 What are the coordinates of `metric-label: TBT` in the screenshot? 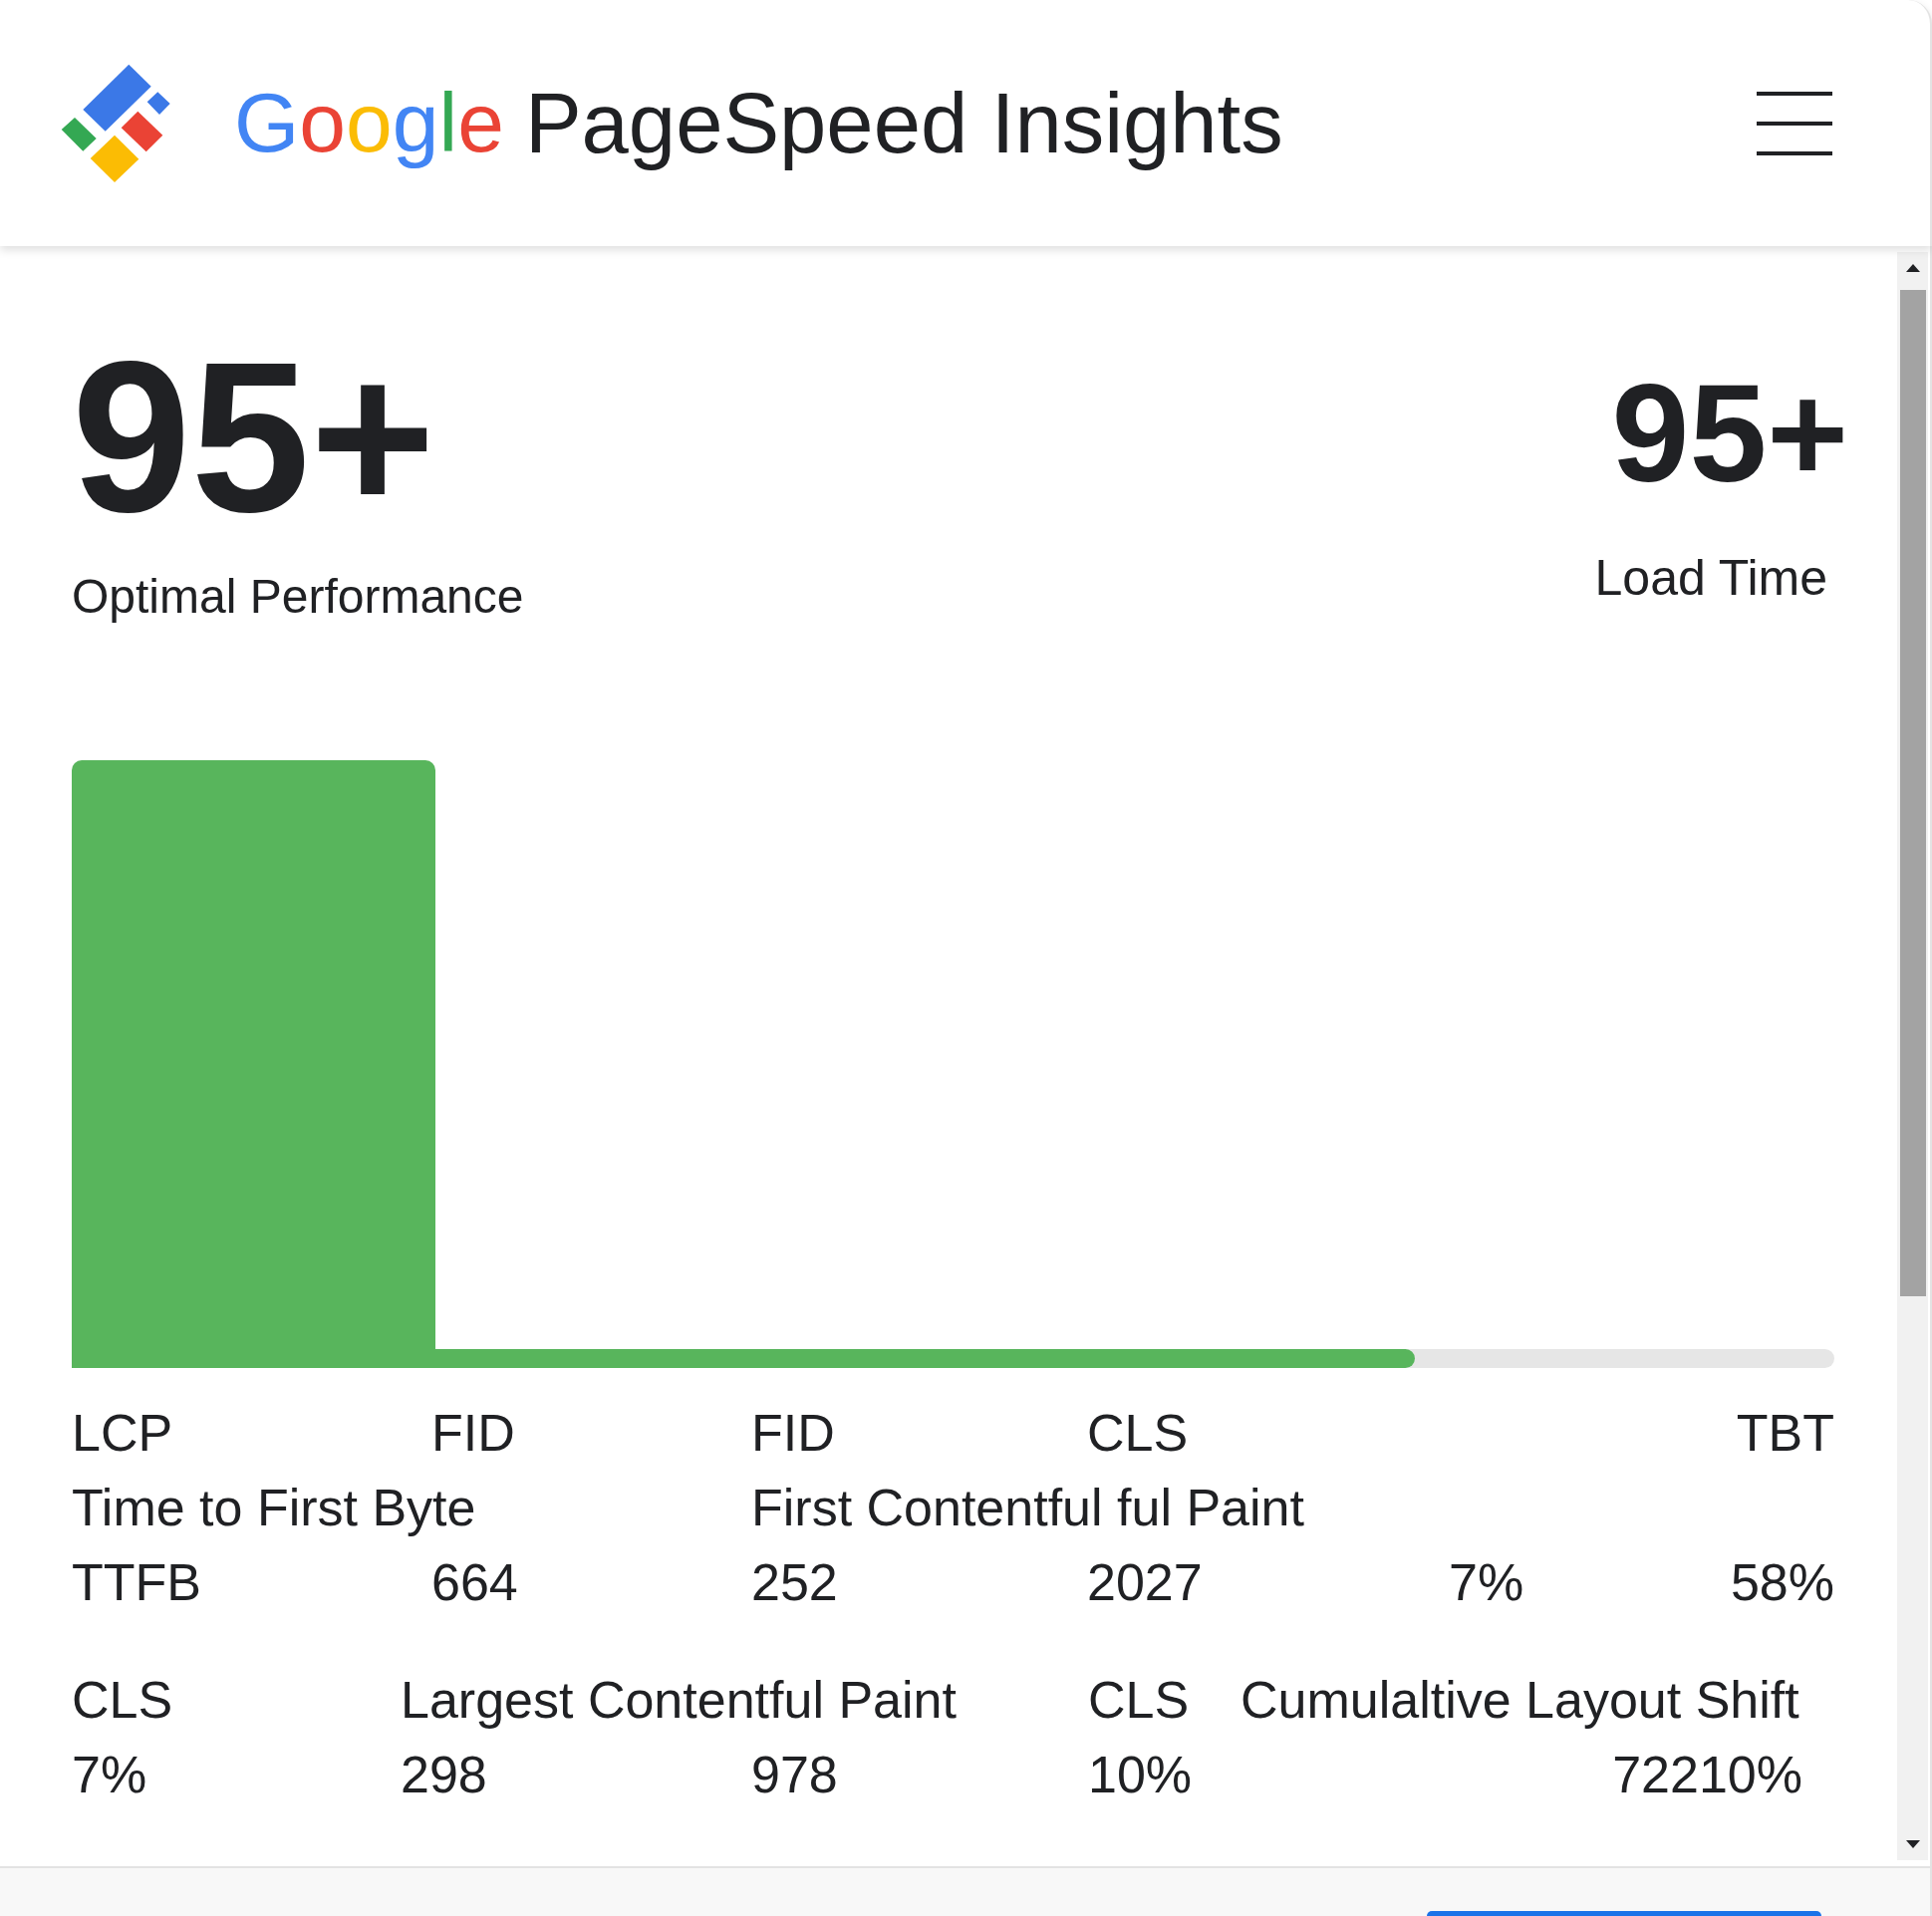 It's located at (1785, 1433).